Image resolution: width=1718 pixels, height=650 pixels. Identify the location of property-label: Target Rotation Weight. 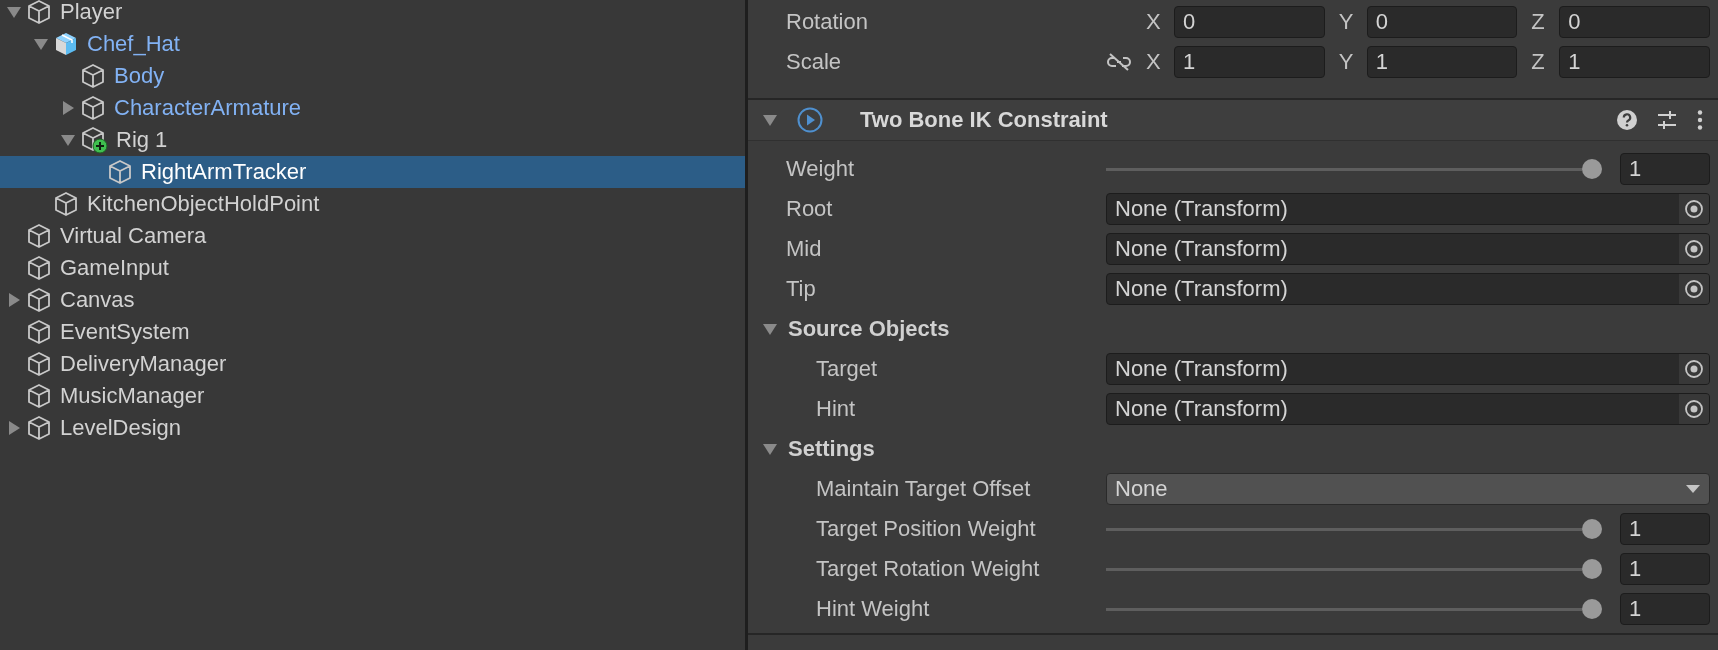
(928, 569).